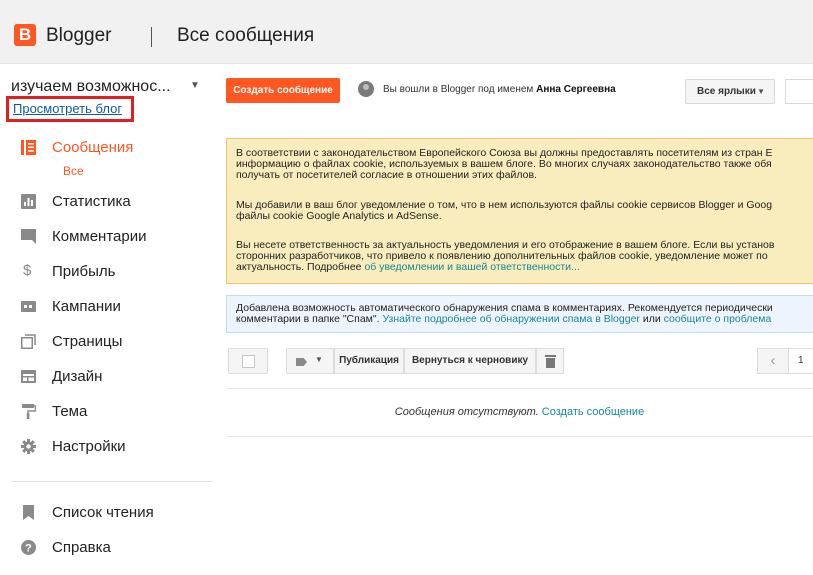  I want to click on create-post-button: Создать сообщение, so click(283, 90).